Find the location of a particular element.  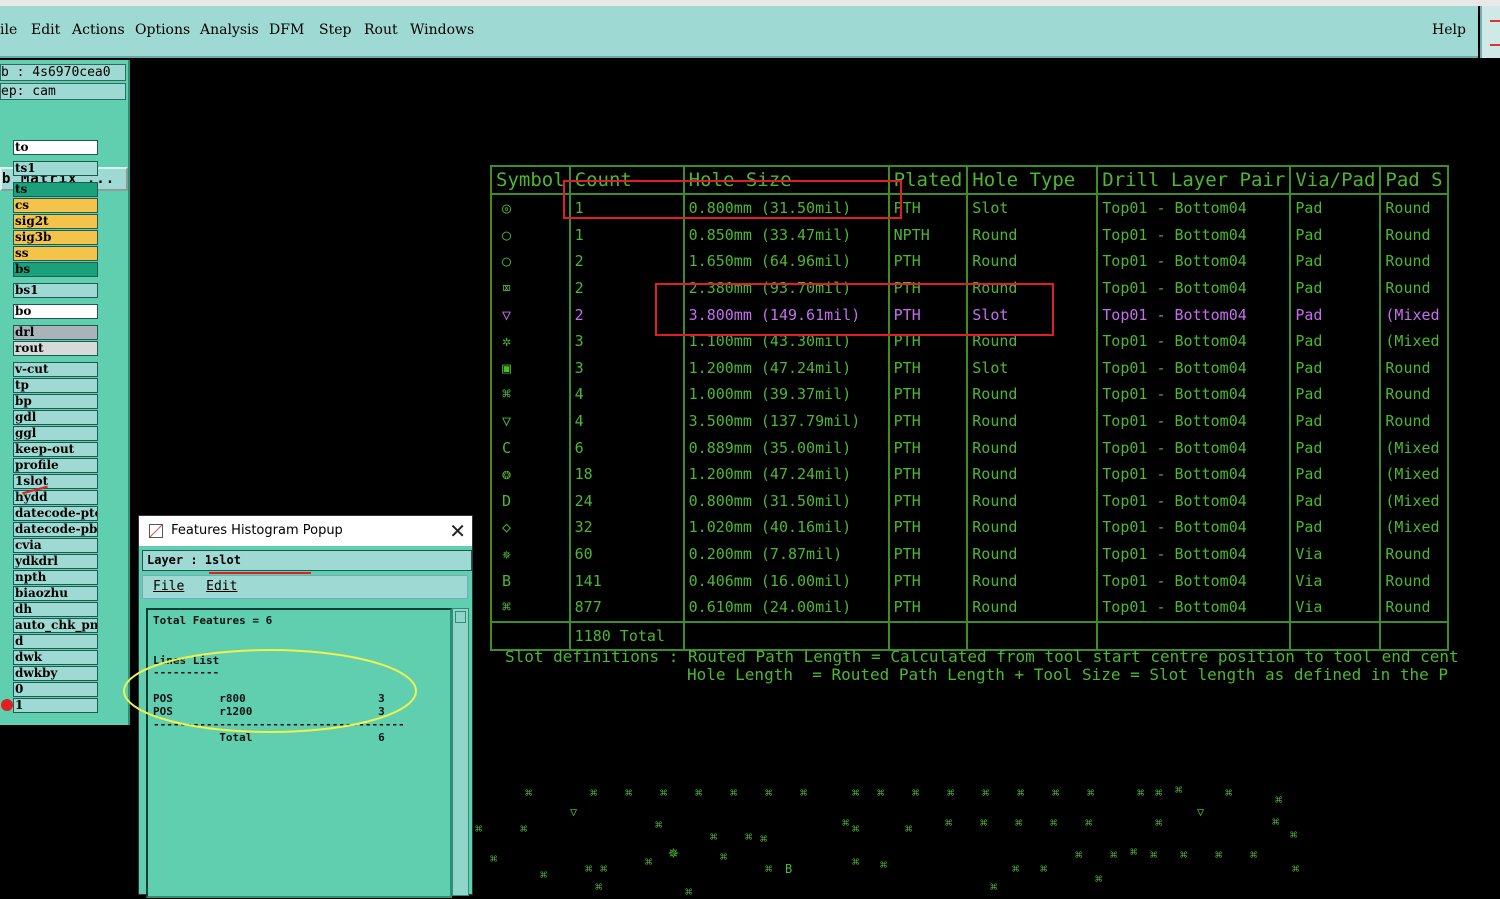

layer-ydkdrl: ydkdrl is located at coordinates (55, 561).